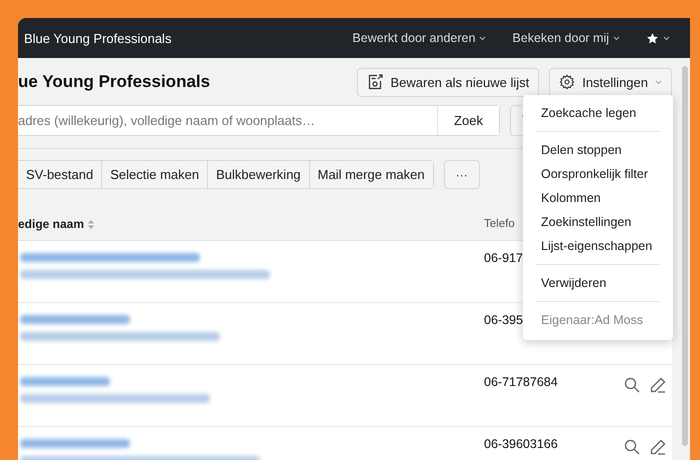 This screenshot has height=460, width=700. What do you see at coordinates (598, 222) in the screenshot?
I see `menu-item: Zoekinstellingen` at bounding box center [598, 222].